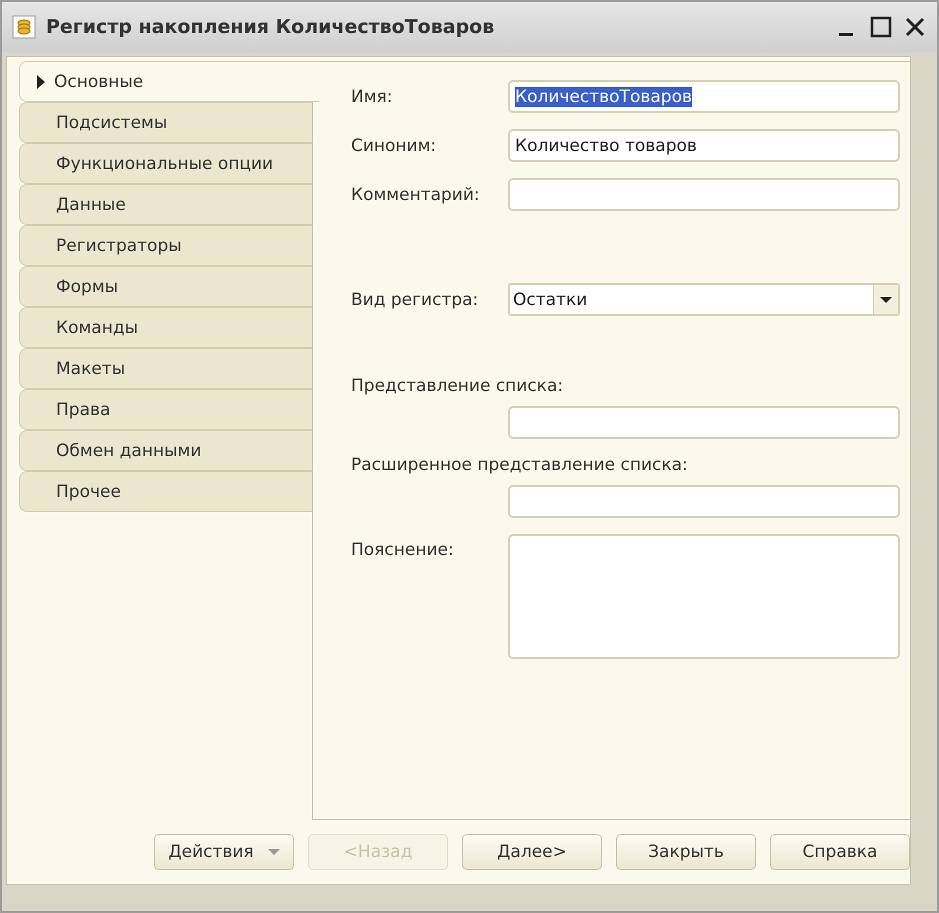  What do you see at coordinates (686, 852) in the screenshot?
I see `dialog-button: Закрыть` at bounding box center [686, 852].